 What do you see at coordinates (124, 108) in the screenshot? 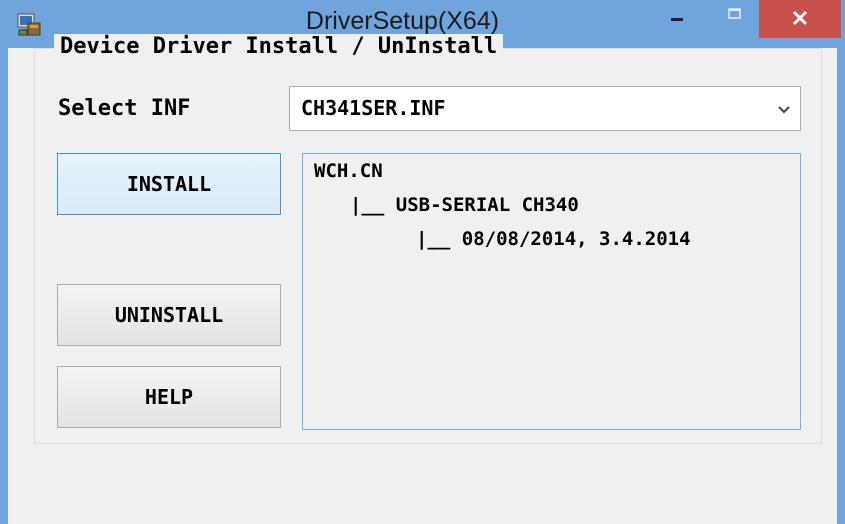
I see `select-inf-label: Select INF` at bounding box center [124, 108].